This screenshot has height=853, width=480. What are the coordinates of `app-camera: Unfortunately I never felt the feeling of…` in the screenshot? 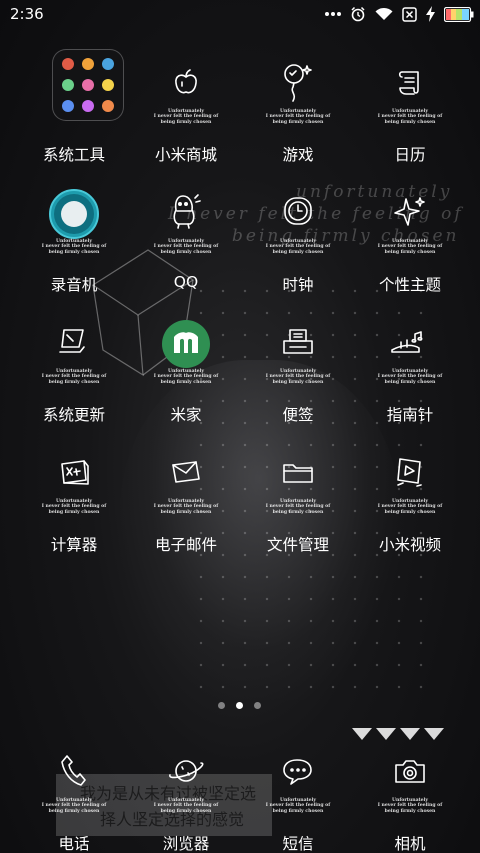 It's located at (410, 799).